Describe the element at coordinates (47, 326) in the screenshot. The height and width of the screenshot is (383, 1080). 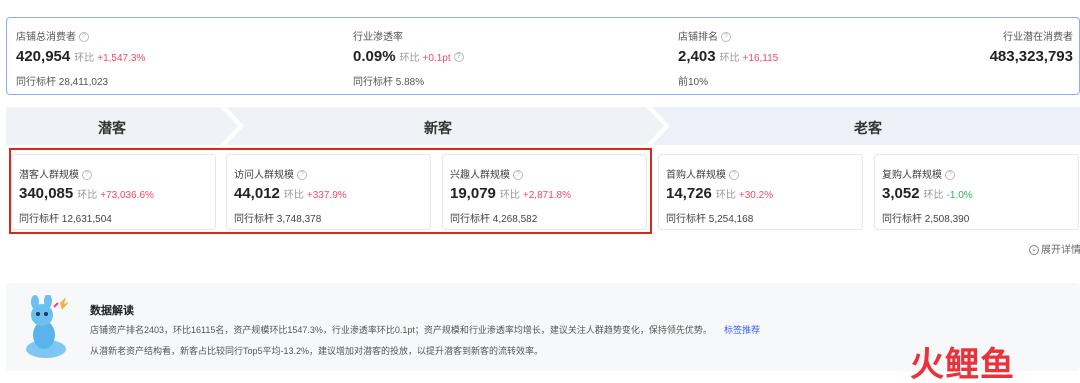
I see `mascot-icon` at that location.